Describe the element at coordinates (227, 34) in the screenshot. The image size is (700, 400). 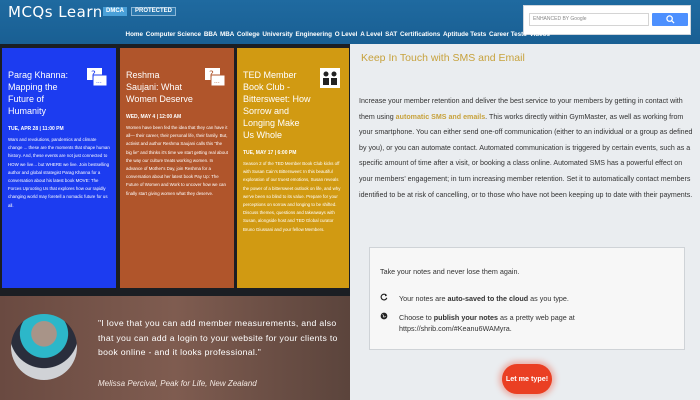
I see `nav-item: MBA` at that location.